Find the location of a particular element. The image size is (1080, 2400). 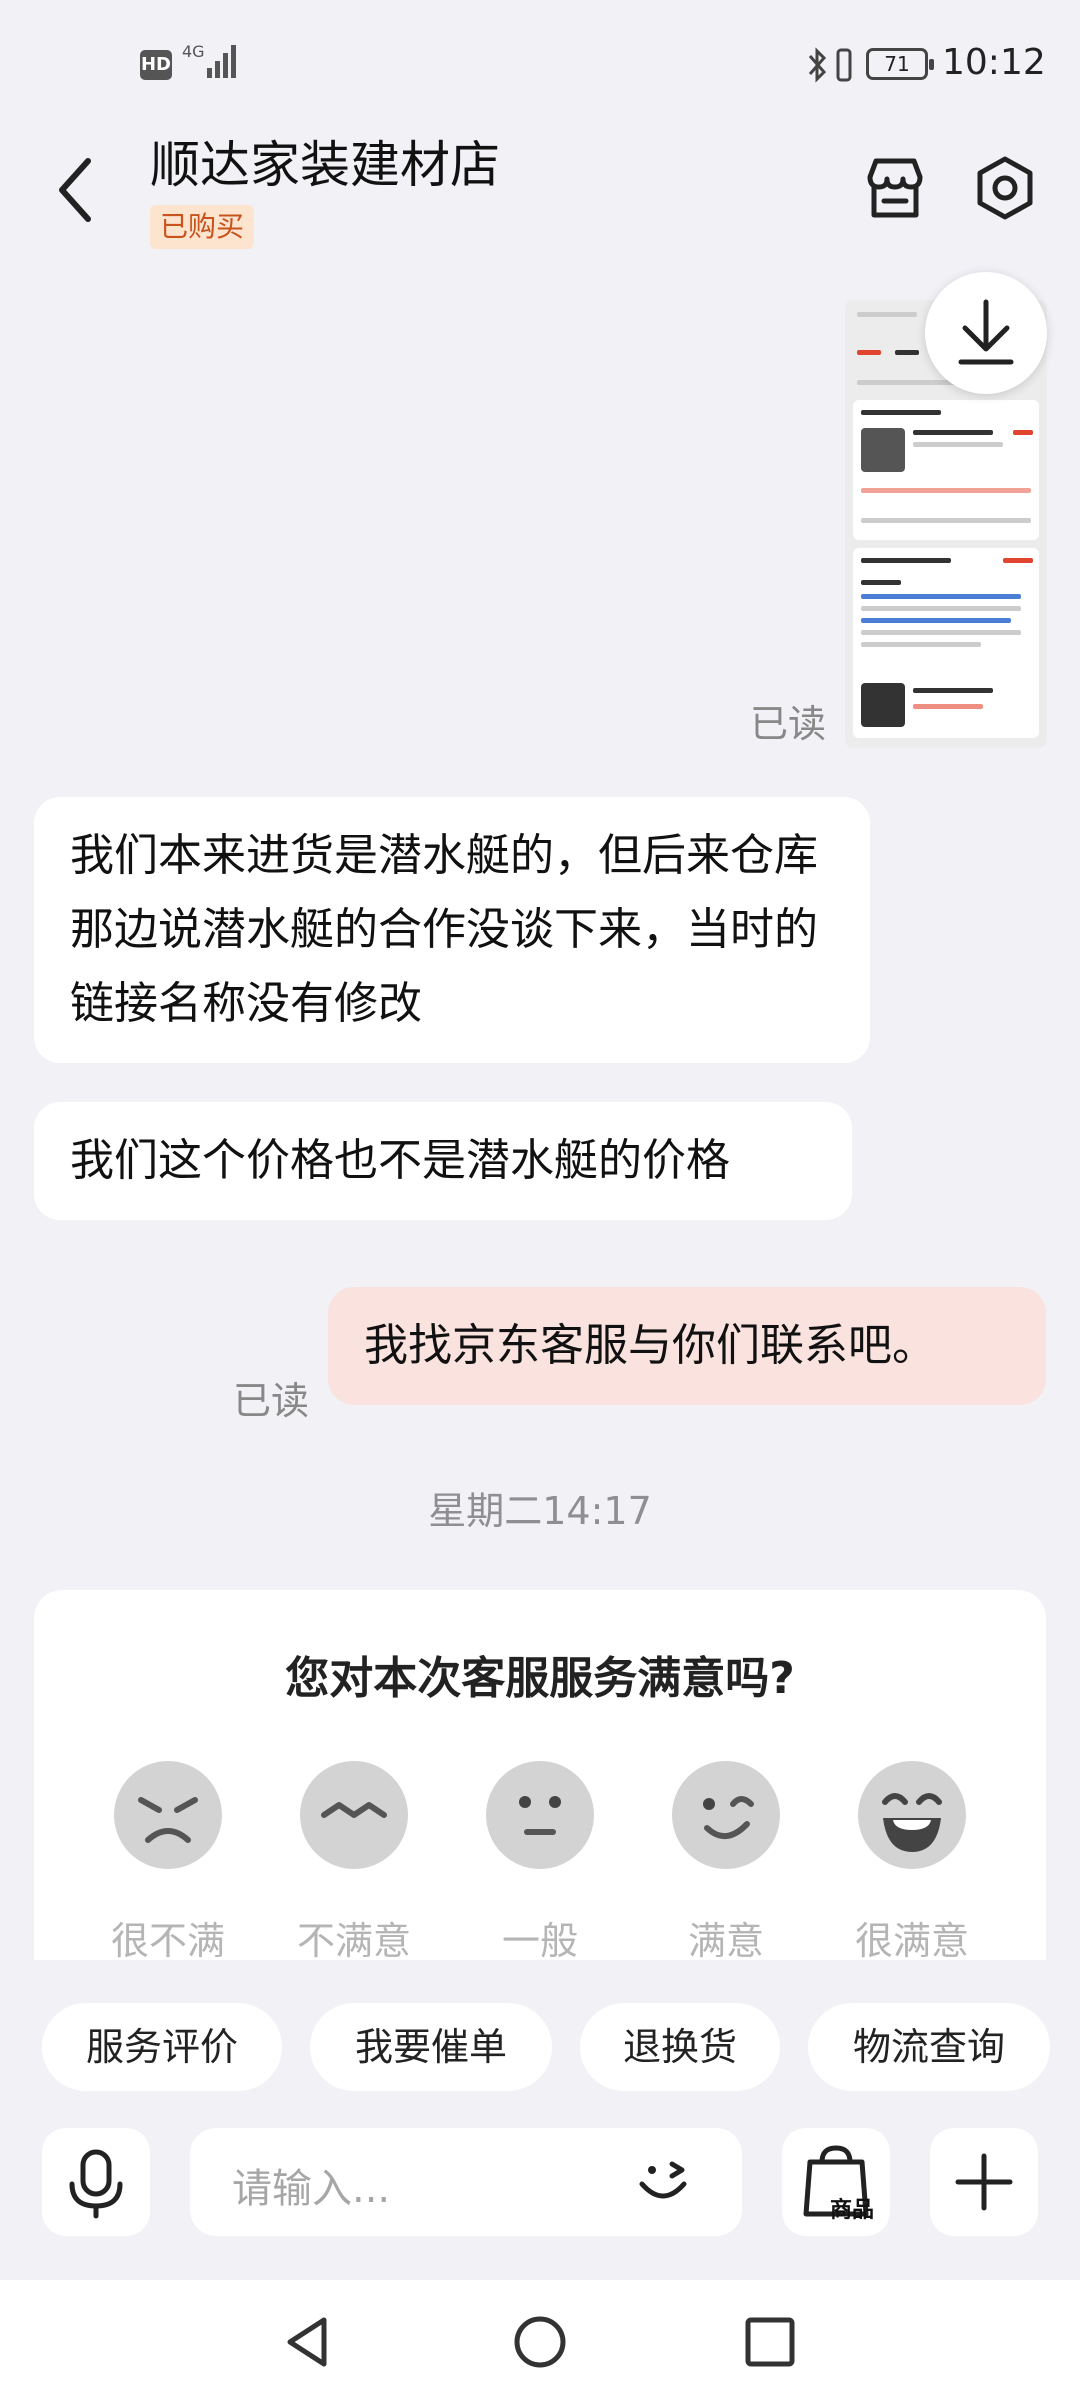

neutral-face-icon is located at coordinates (540, 1815).